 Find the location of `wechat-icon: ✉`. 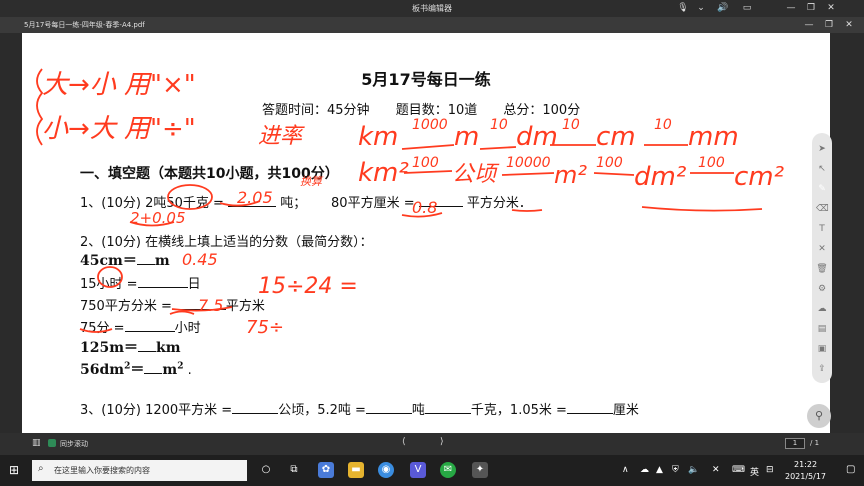

wechat-icon: ✉ is located at coordinates (448, 470).